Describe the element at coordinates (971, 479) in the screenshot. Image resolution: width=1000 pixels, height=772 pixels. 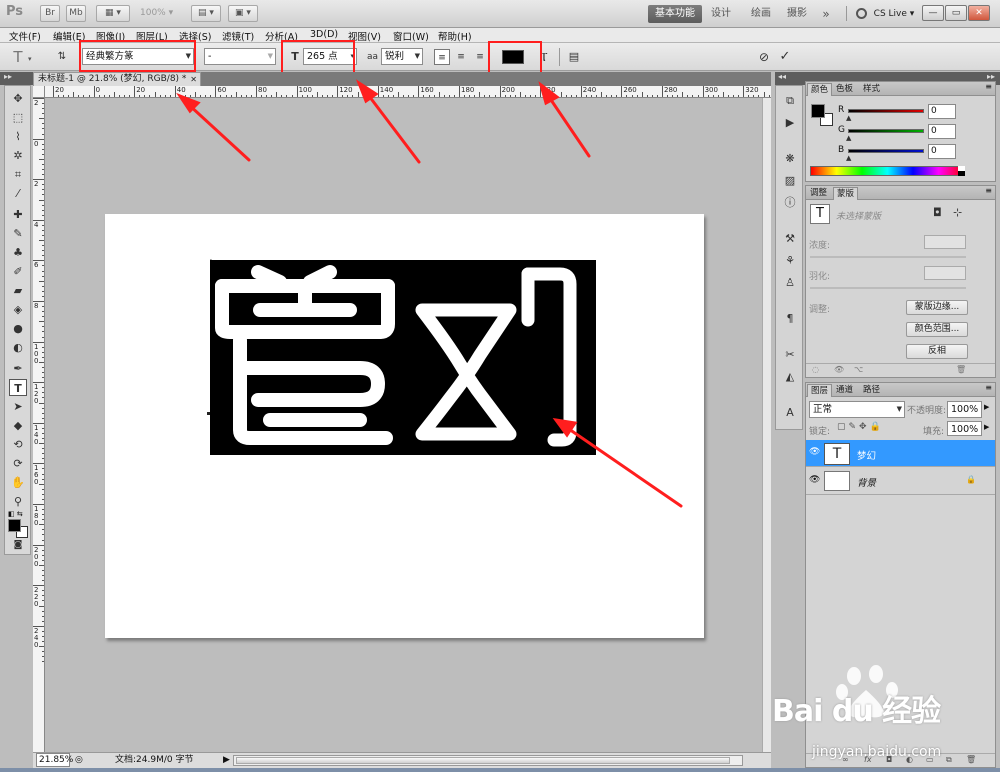
I see `lock-icon: 🔒` at that location.